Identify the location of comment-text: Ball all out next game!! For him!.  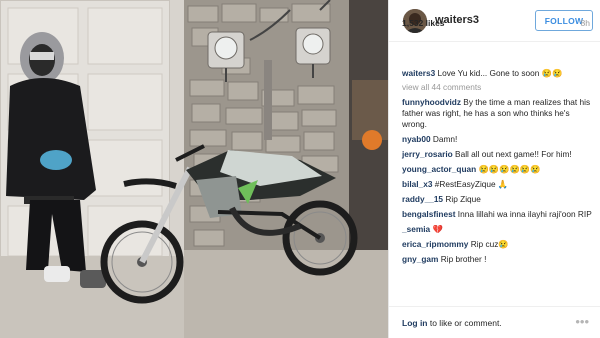
(512, 154).